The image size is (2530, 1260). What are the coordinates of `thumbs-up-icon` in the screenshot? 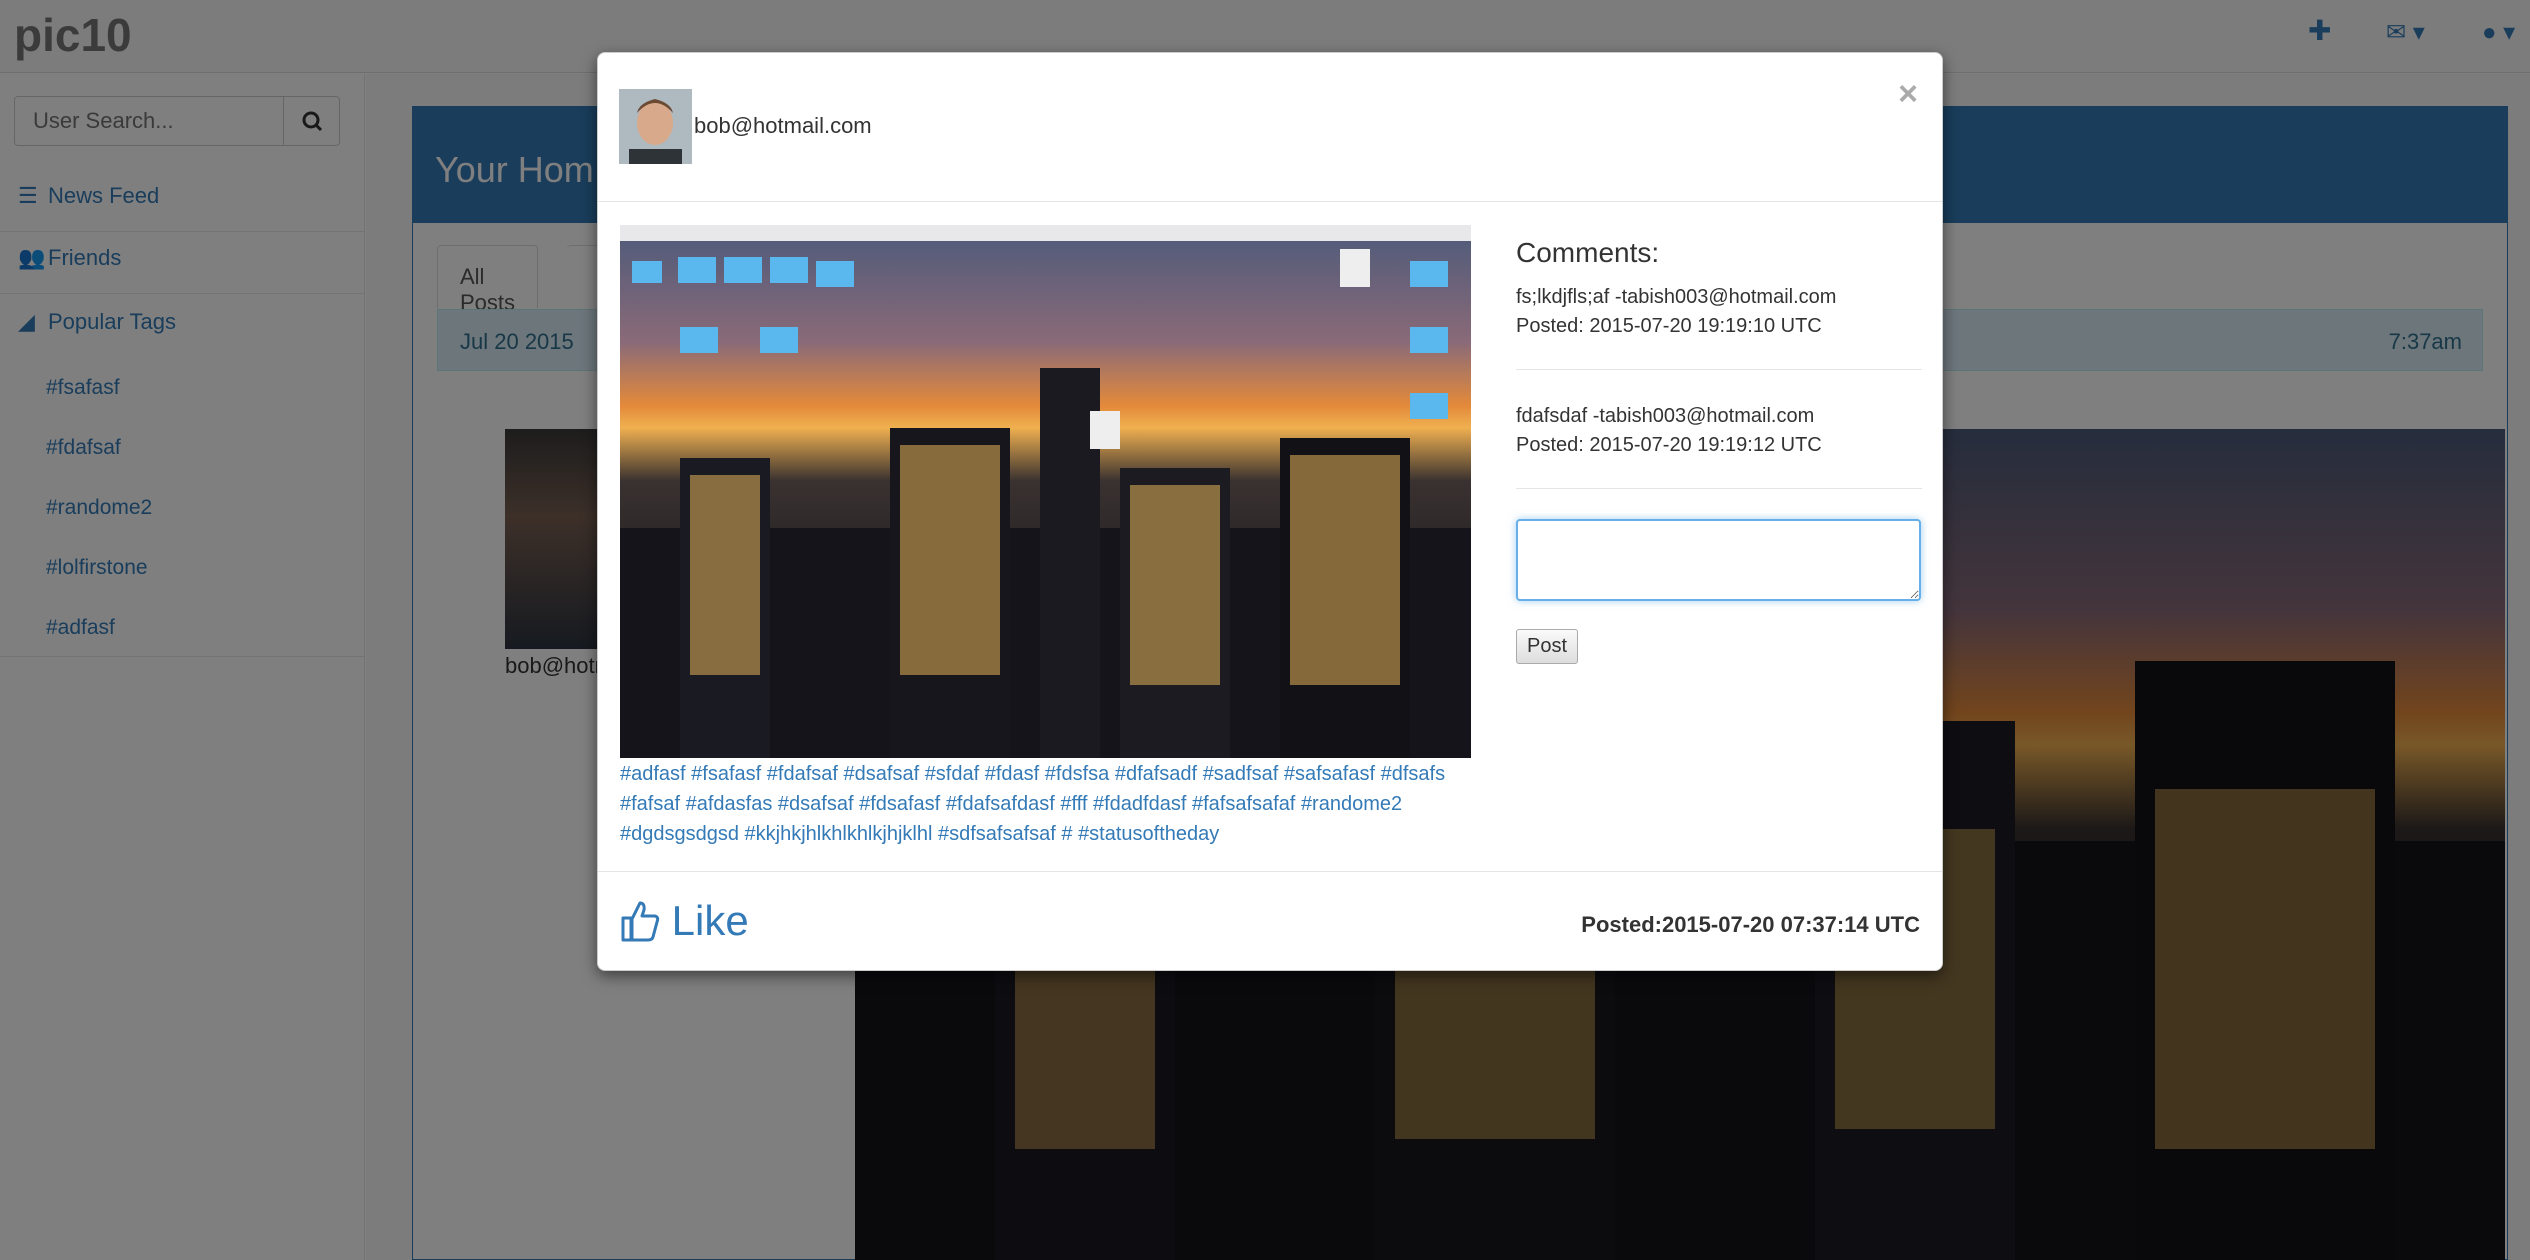 It's located at (640, 921).